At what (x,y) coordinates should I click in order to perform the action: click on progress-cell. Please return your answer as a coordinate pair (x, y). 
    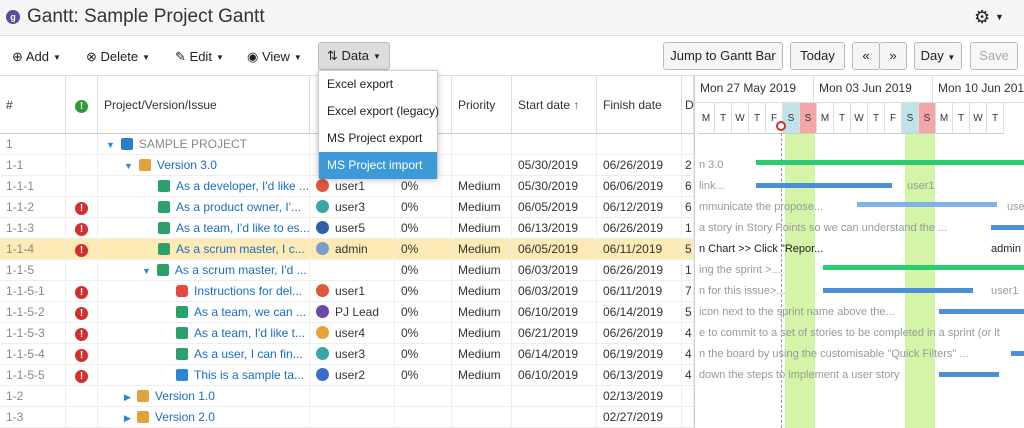
    Looking at the image, I should click on (423, 396).